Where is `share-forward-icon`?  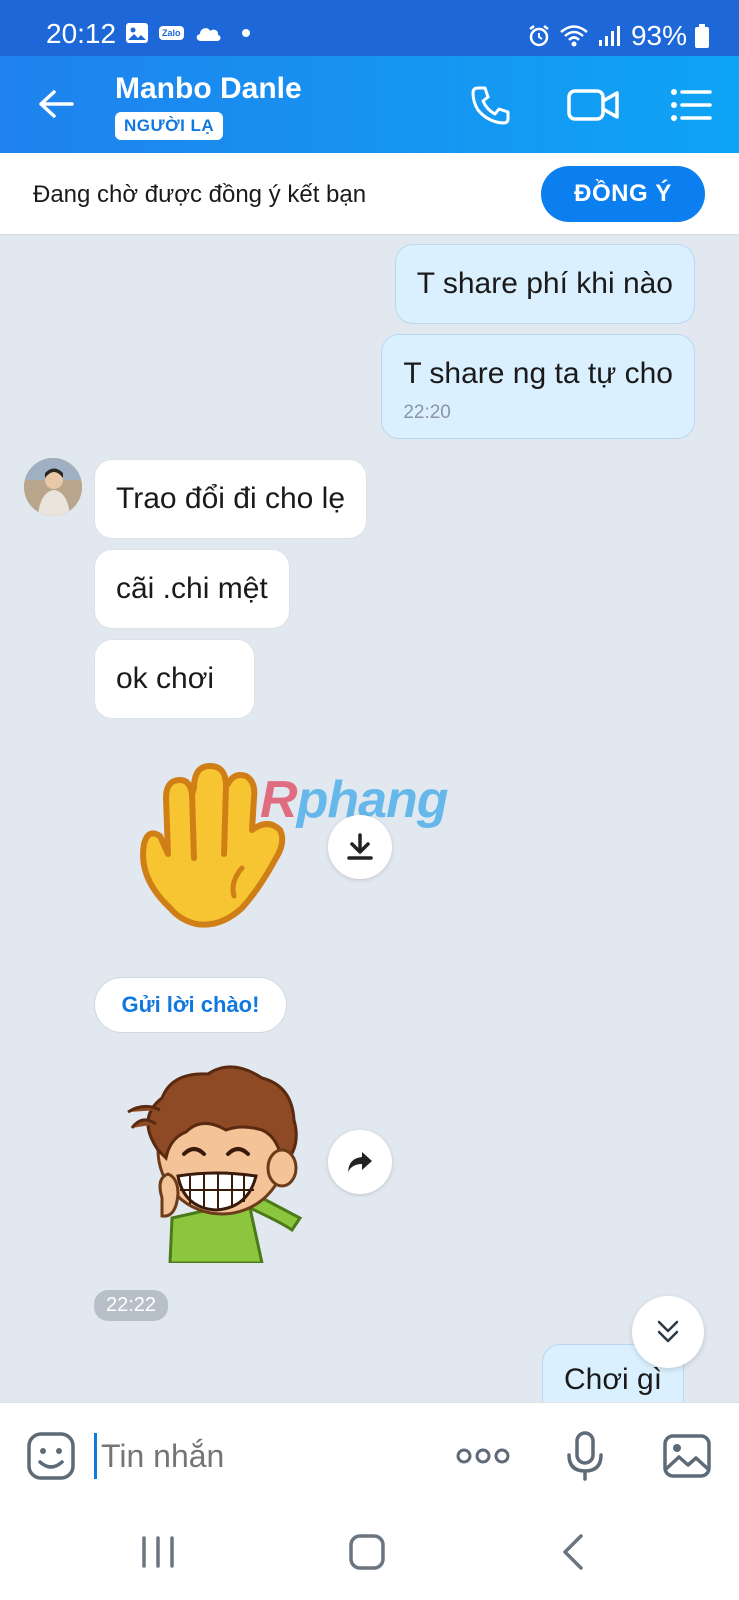
share-forward-icon is located at coordinates (360, 1162).